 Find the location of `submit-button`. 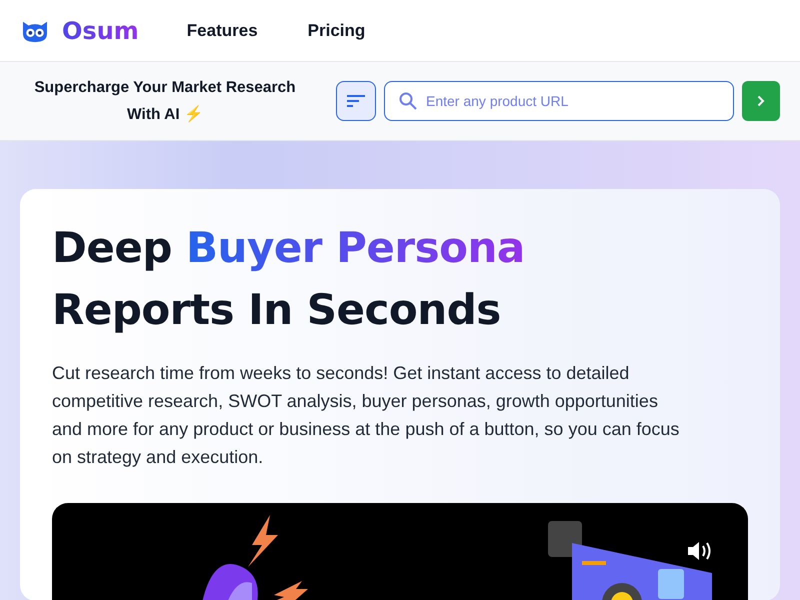

submit-button is located at coordinates (761, 101).